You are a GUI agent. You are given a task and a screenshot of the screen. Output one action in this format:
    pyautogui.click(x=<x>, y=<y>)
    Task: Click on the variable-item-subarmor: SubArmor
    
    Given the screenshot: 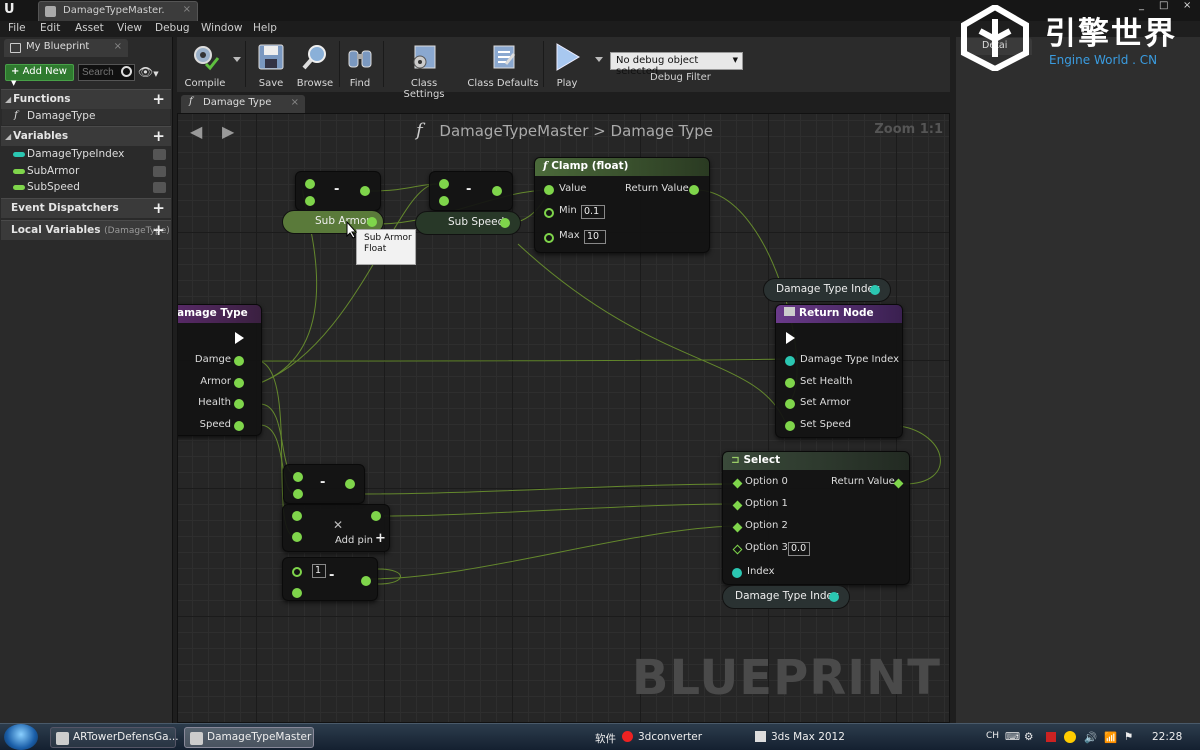 What is the action you would take?
    pyautogui.click(x=86, y=172)
    